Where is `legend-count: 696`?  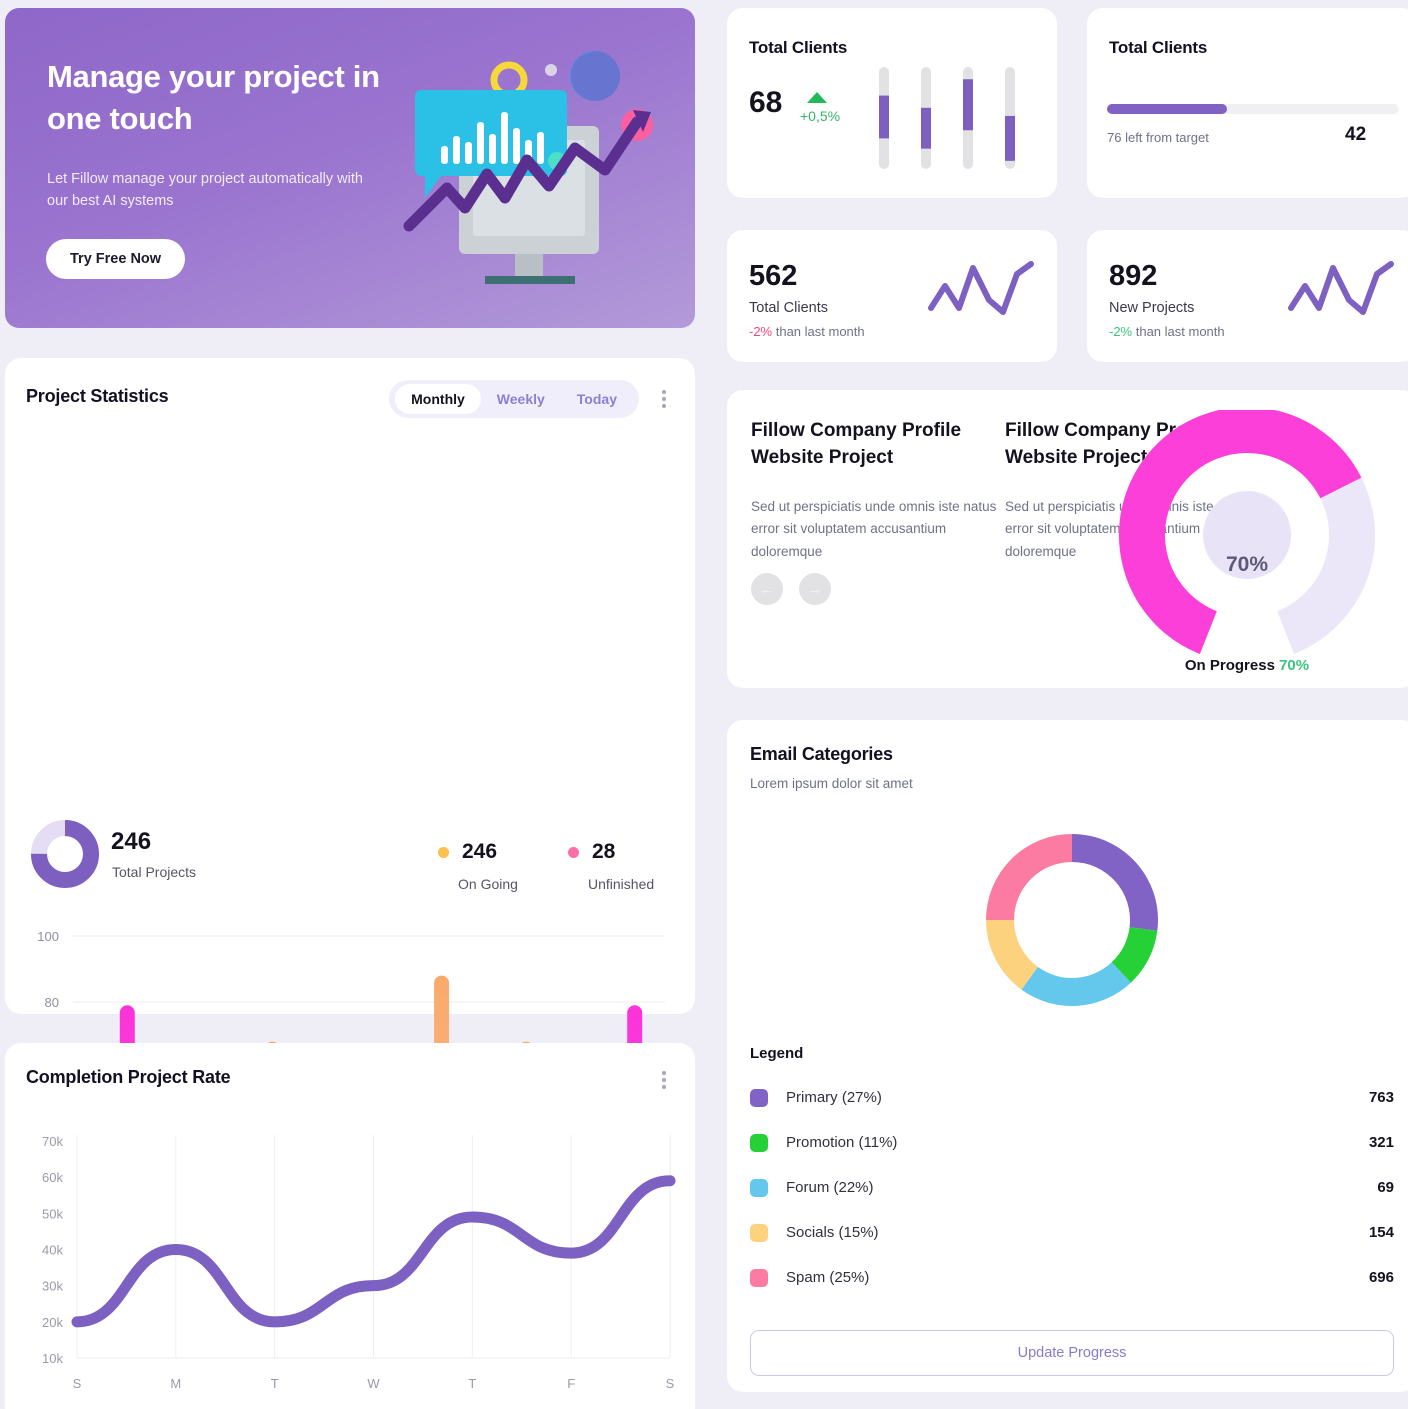 legend-count: 696 is located at coordinates (1381, 1277).